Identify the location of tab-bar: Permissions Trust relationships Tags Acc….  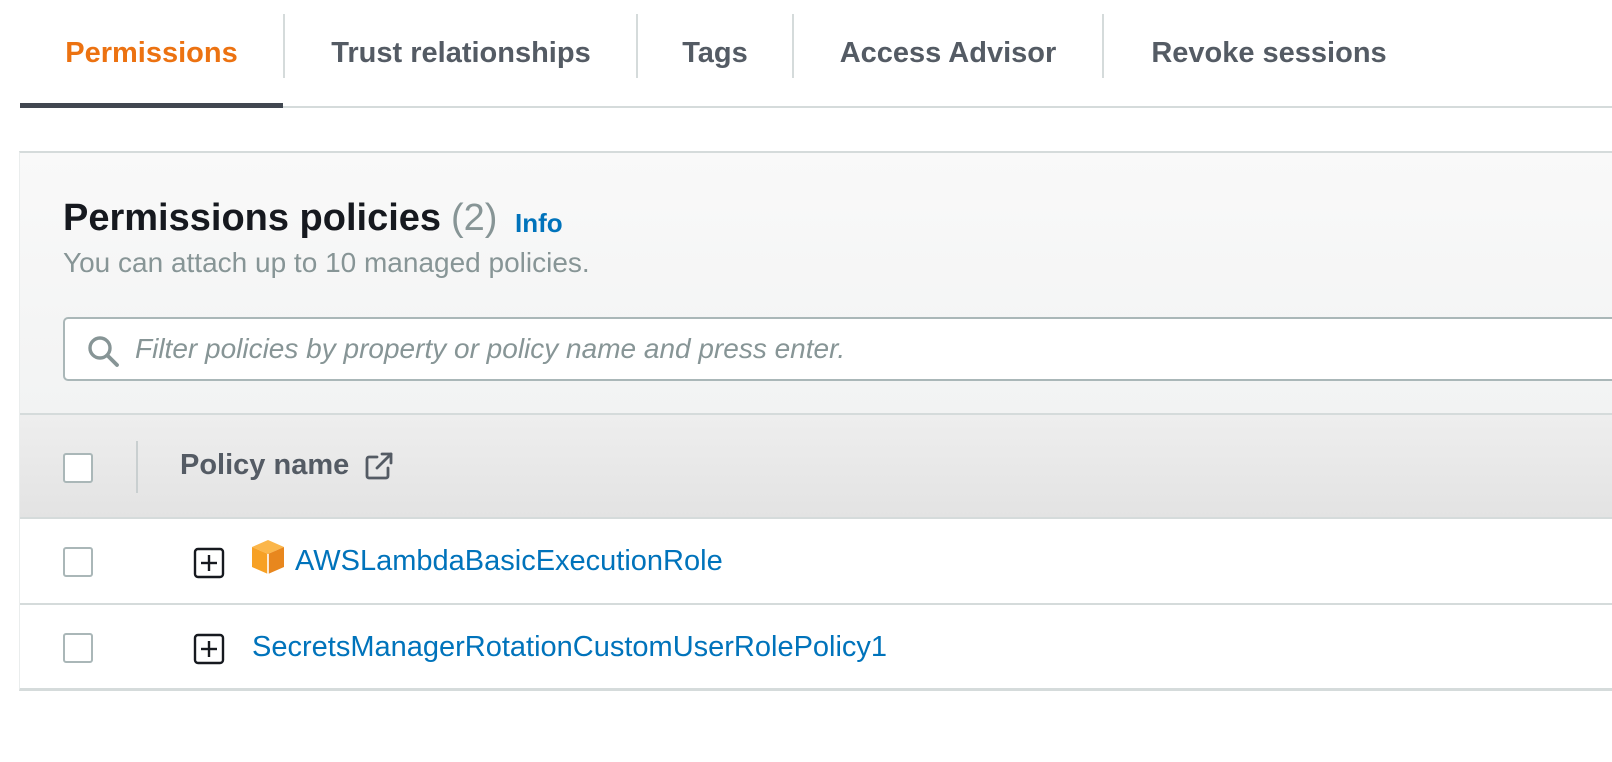
(816, 54).